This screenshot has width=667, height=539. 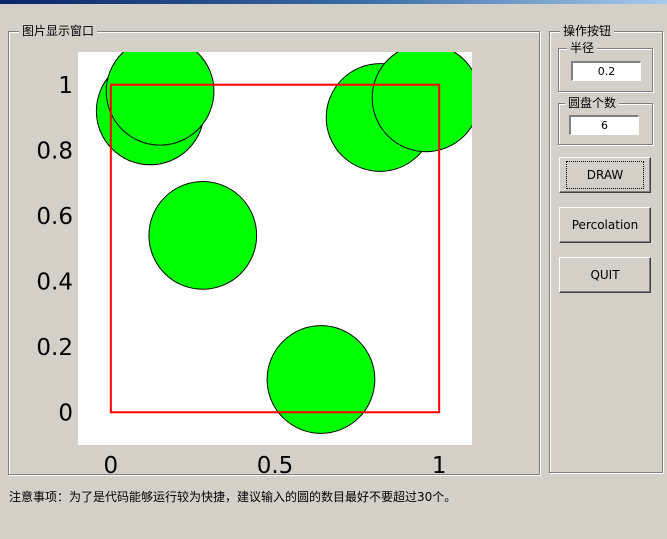 What do you see at coordinates (65, 86) in the screenshot?
I see `y-tick-label: 1` at bounding box center [65, 86].